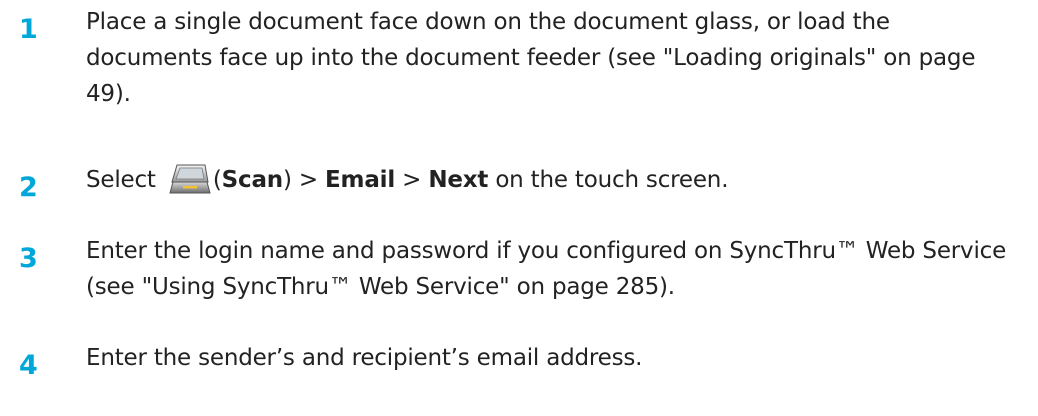 This screenshot has width=1038, height=416. Describe the element at coordinates (190, 179) in the screenshot. I see `scanner-icon` at that location.